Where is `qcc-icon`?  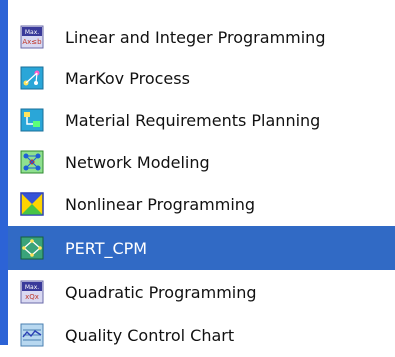
qcc-icon is located at coordinates (32, 335).